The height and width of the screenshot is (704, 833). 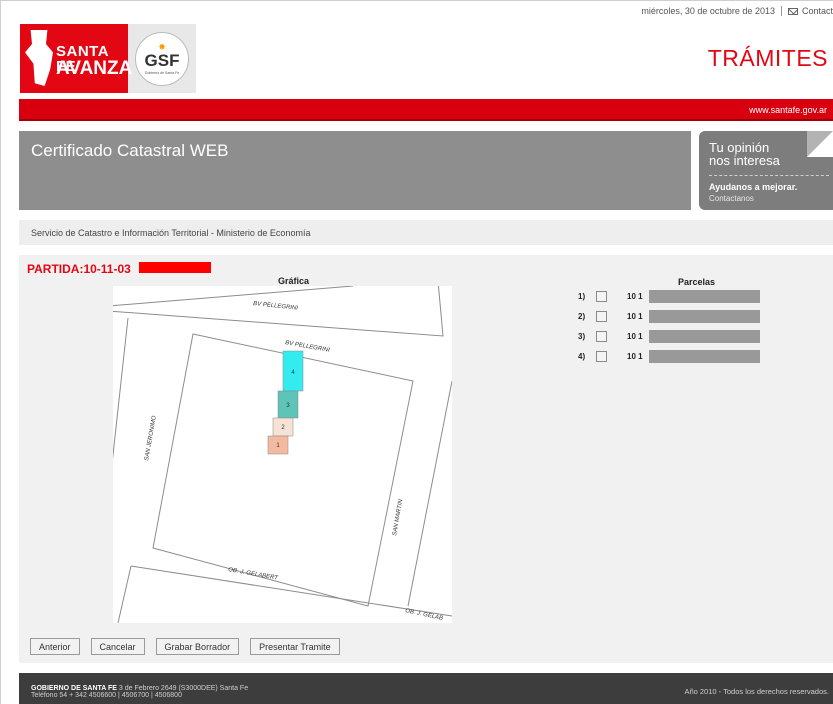 I want to click on footer-street: 3 de Febrero 2649 (S3000DEE) Santa Fe, so click(x=182, y=688).